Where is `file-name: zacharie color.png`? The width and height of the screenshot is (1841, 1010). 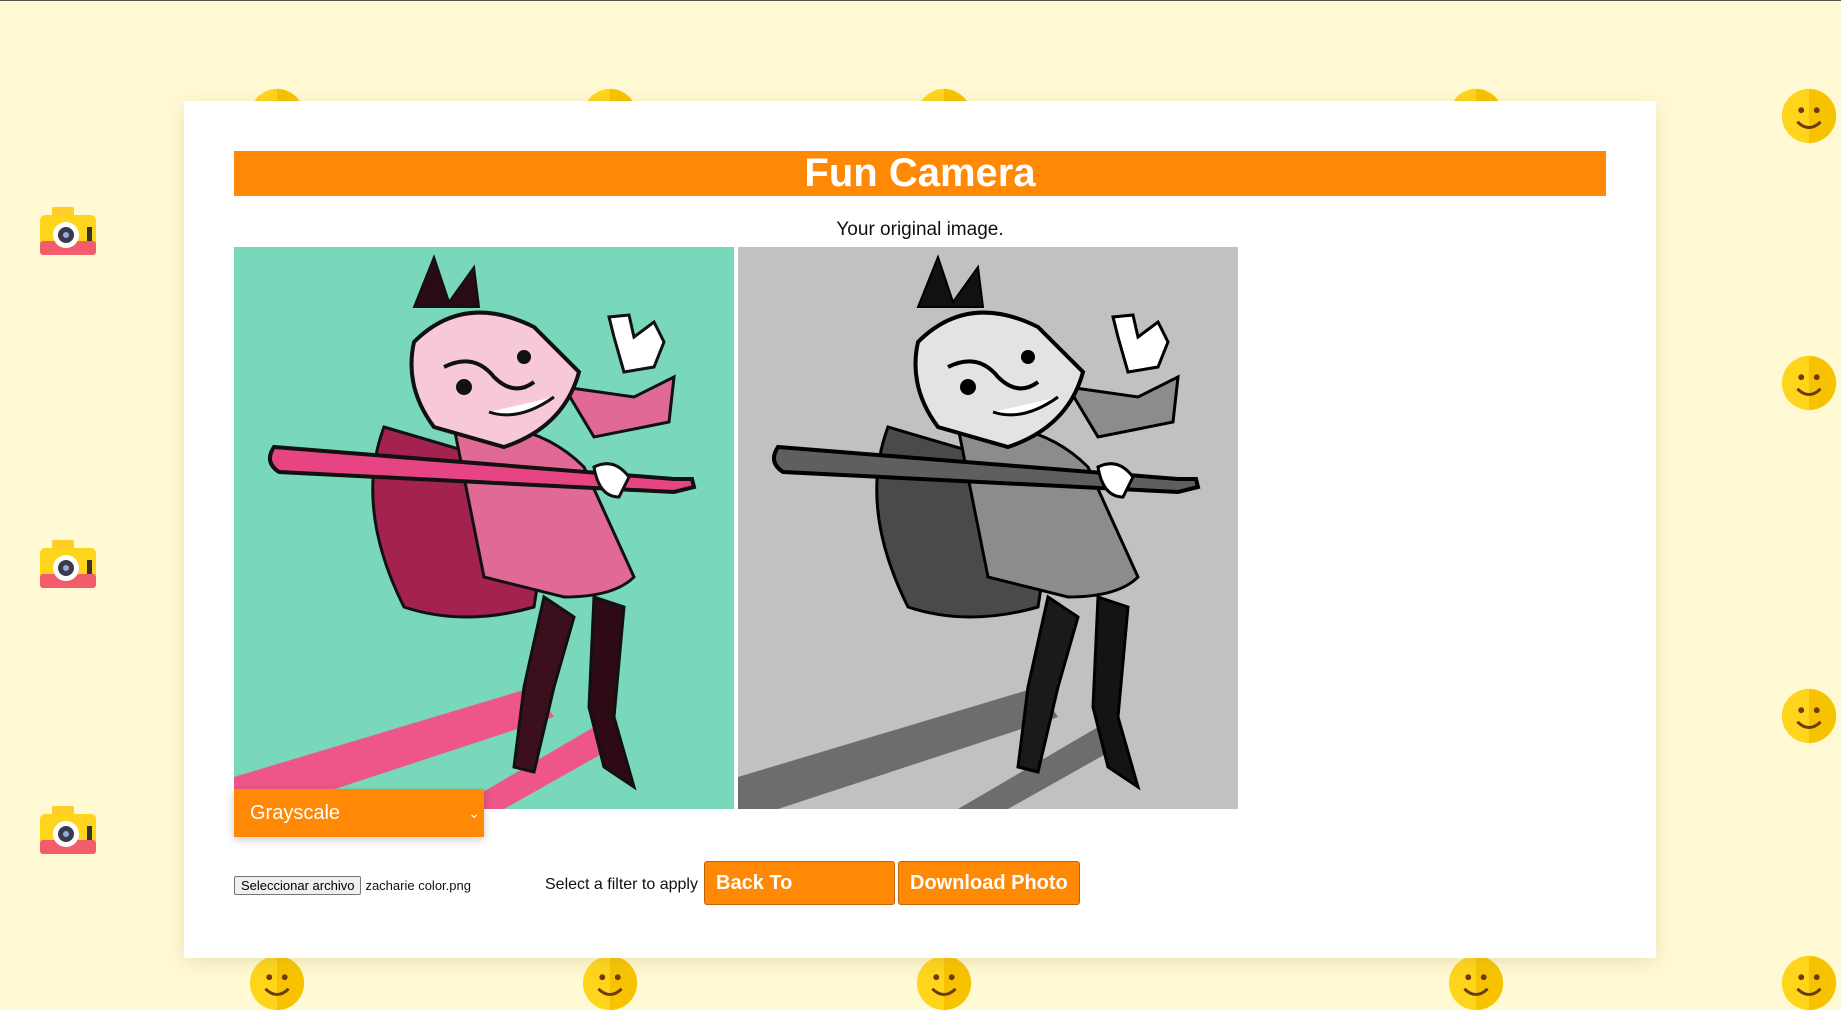
file-name: zacharie color.png is located at coordinates (418, 885).